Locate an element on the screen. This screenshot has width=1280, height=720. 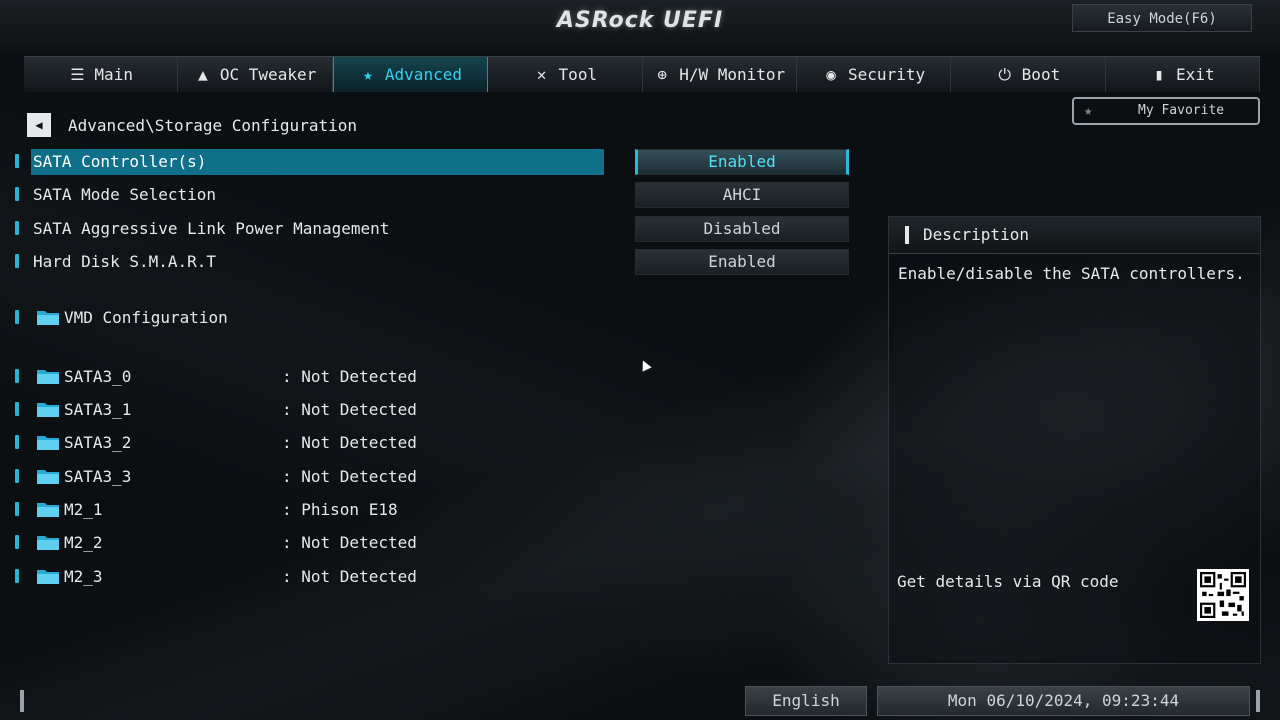
device-row: M2_2 : Not Detected is located at coordinates (430, 543).